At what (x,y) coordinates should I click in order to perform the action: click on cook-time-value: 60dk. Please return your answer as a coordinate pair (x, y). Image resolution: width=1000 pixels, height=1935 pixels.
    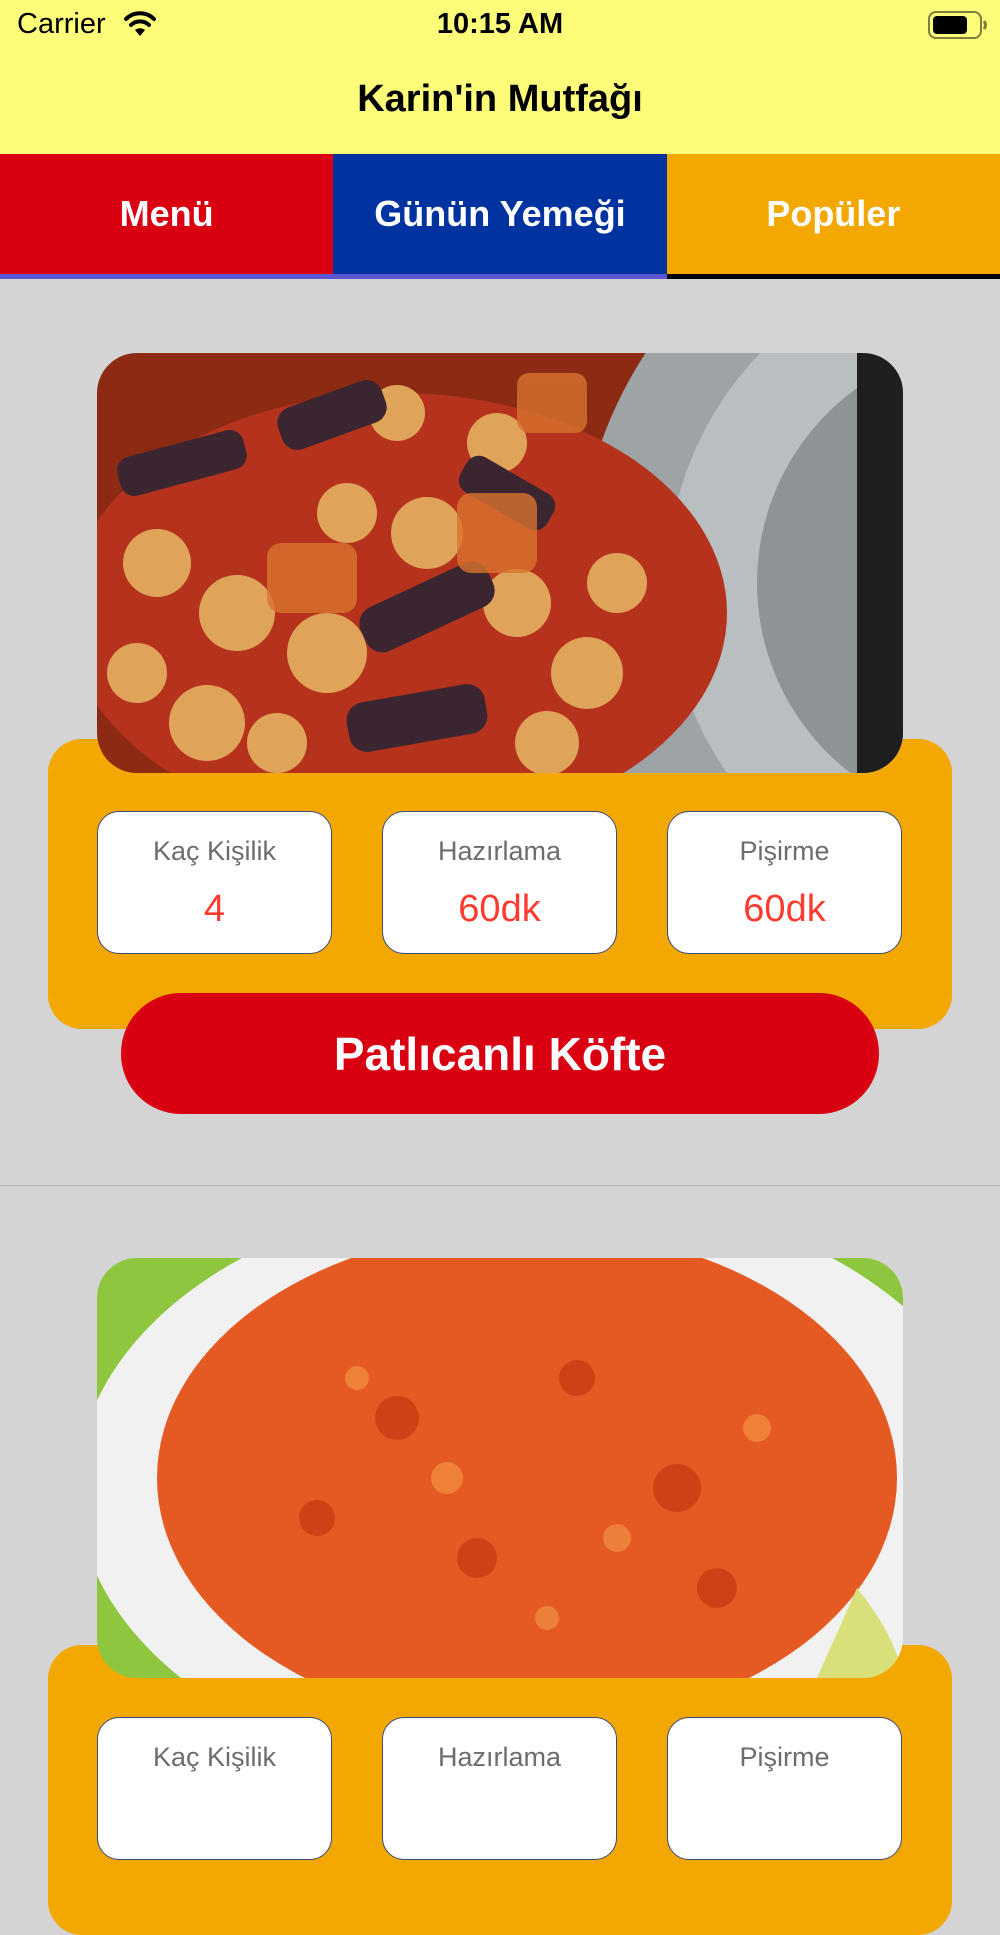
    Looking at the image, I should click on (784, 909).